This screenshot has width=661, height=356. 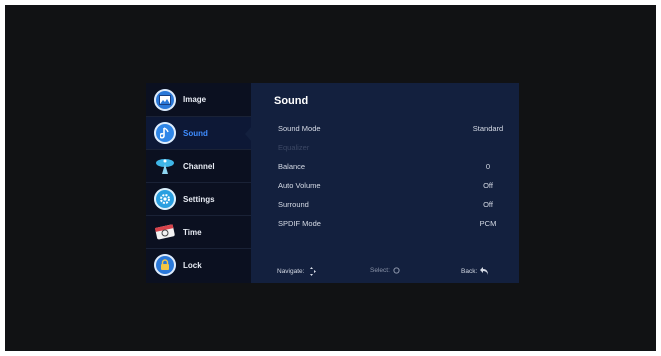 I want to click on sidebar-item-settings: Settings, so click(x=198, y=198).